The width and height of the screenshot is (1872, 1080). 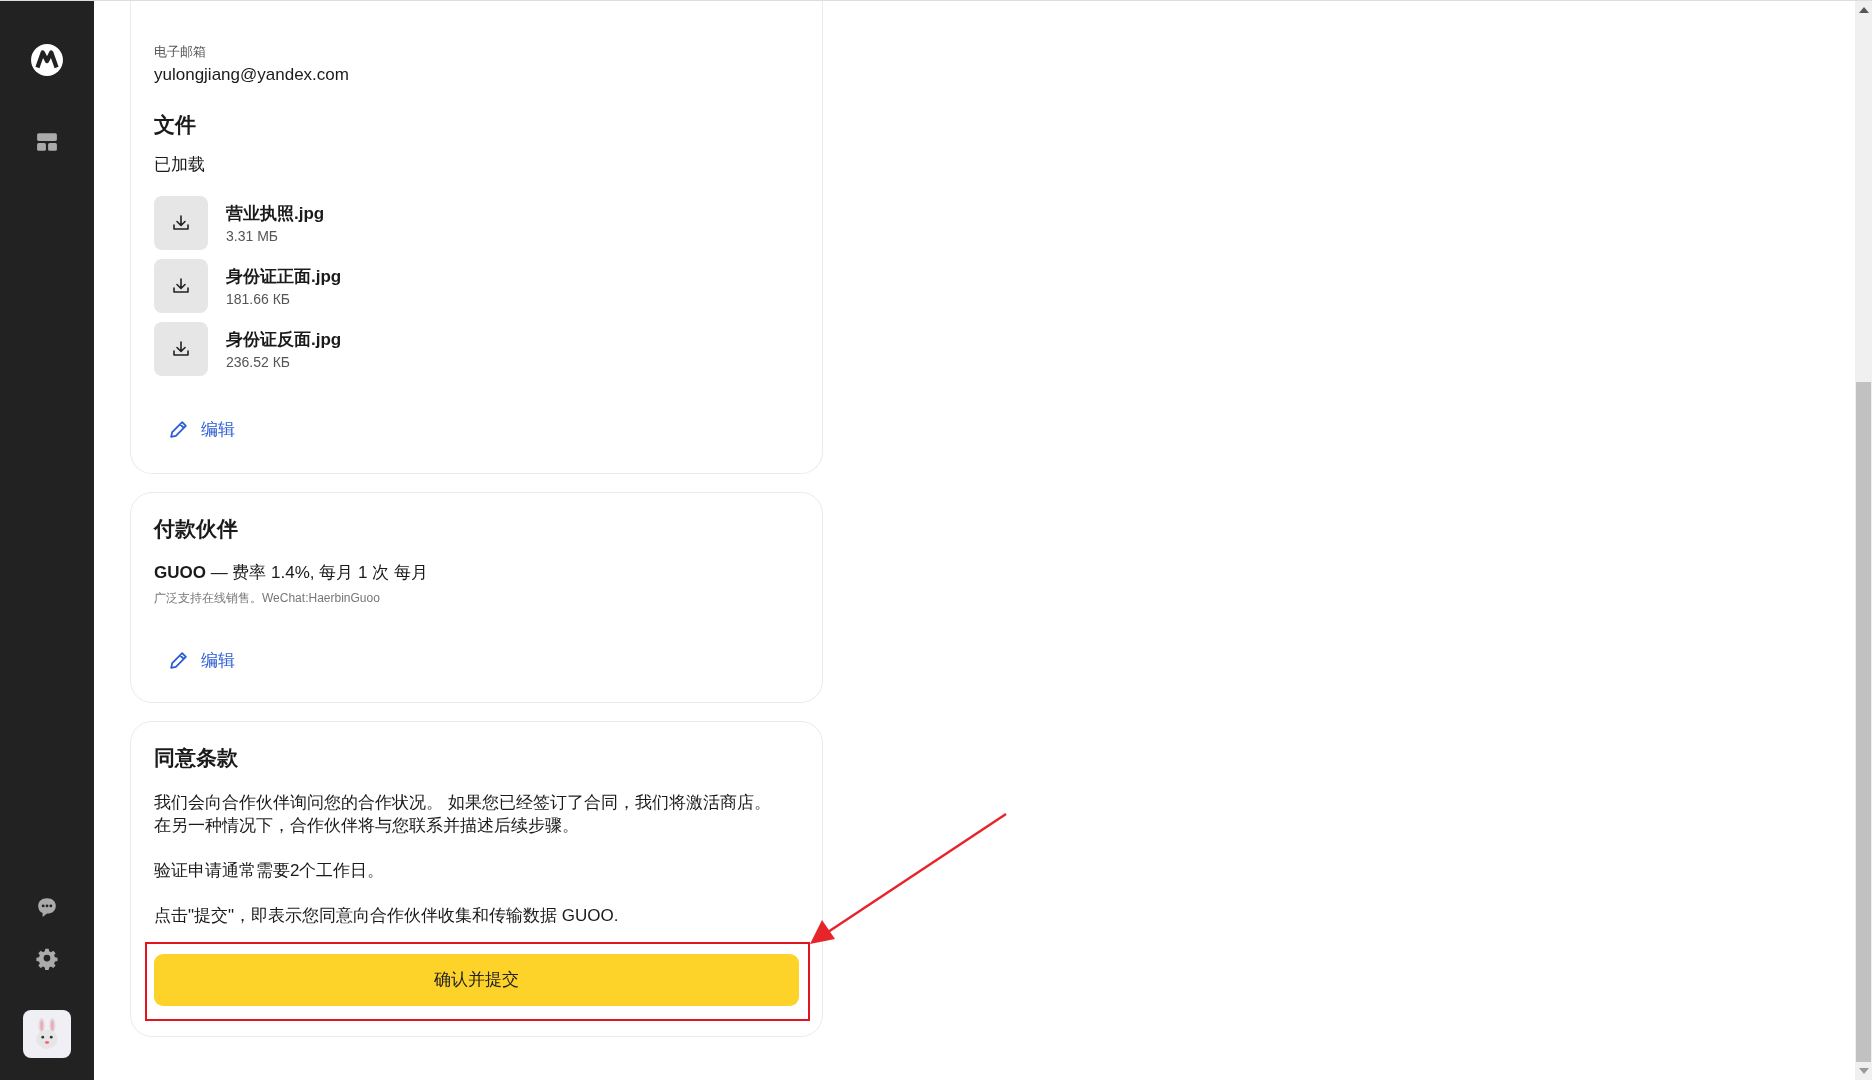 What do you see at coordinates (175, 125) in the screenshot?
I see `section-title: 文件` at bounding box center [175, 125].